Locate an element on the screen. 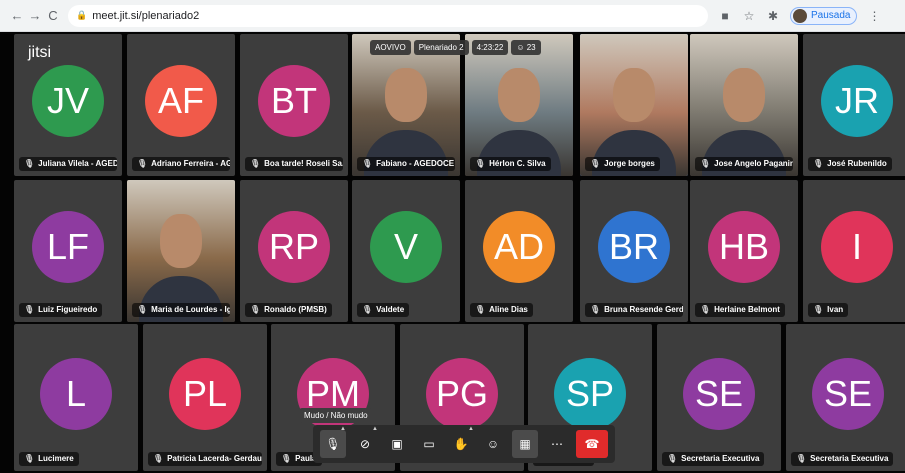 The image size is (905, 473). participant-tile: 🎙 Jorge borges is located at coordinates (634, 105).